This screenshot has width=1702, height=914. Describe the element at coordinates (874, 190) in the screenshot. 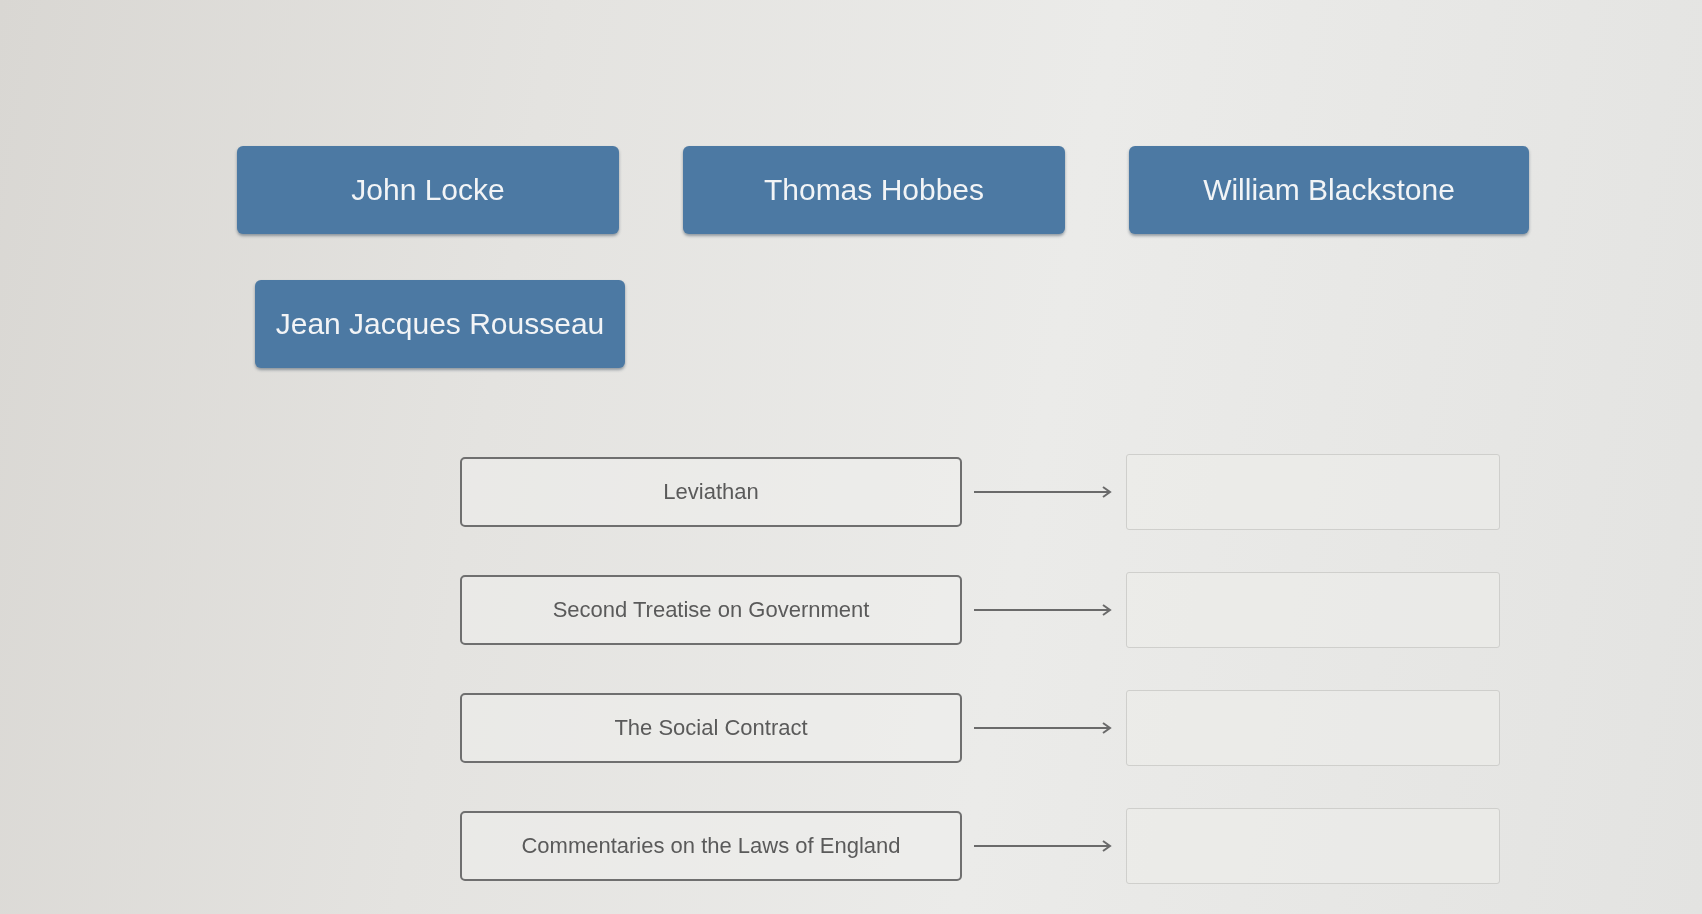

I see `philosopher-tile: Thomas Hobbes` at that location.